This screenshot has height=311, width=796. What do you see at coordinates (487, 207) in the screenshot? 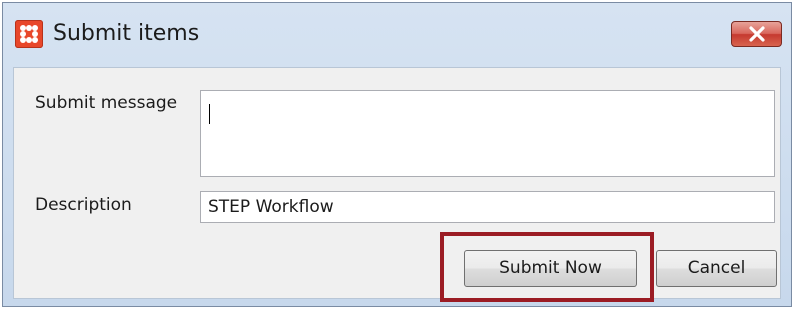
I see `description-input: STEP Workflow` at bounding box center [487, 207].